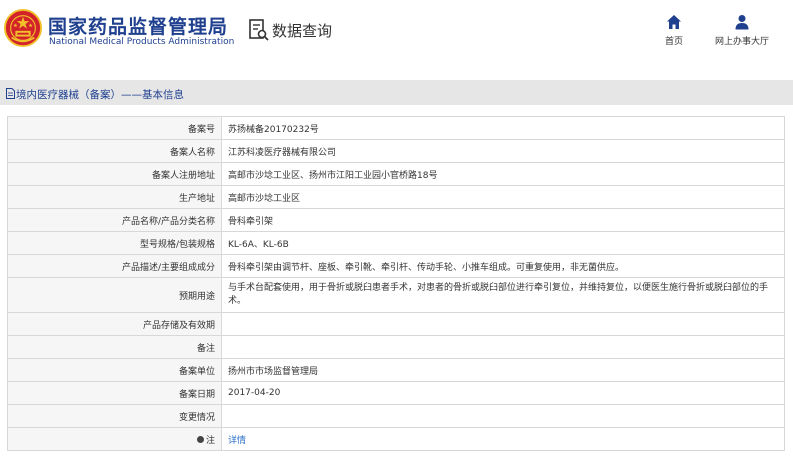  Describe the element at coordinates (741, 42) in the screenshot. I see `nav-online-hall-label: 网上办事大厅` at that location.